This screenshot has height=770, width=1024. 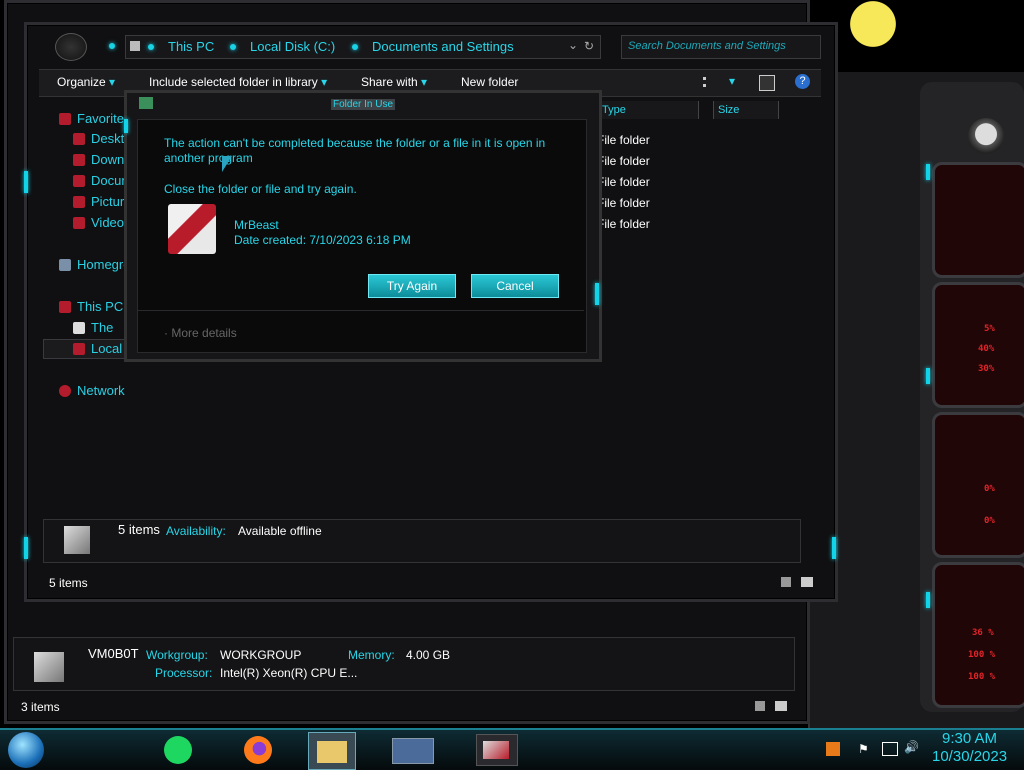 I want to click on address-led, so click(x=112, y=46).